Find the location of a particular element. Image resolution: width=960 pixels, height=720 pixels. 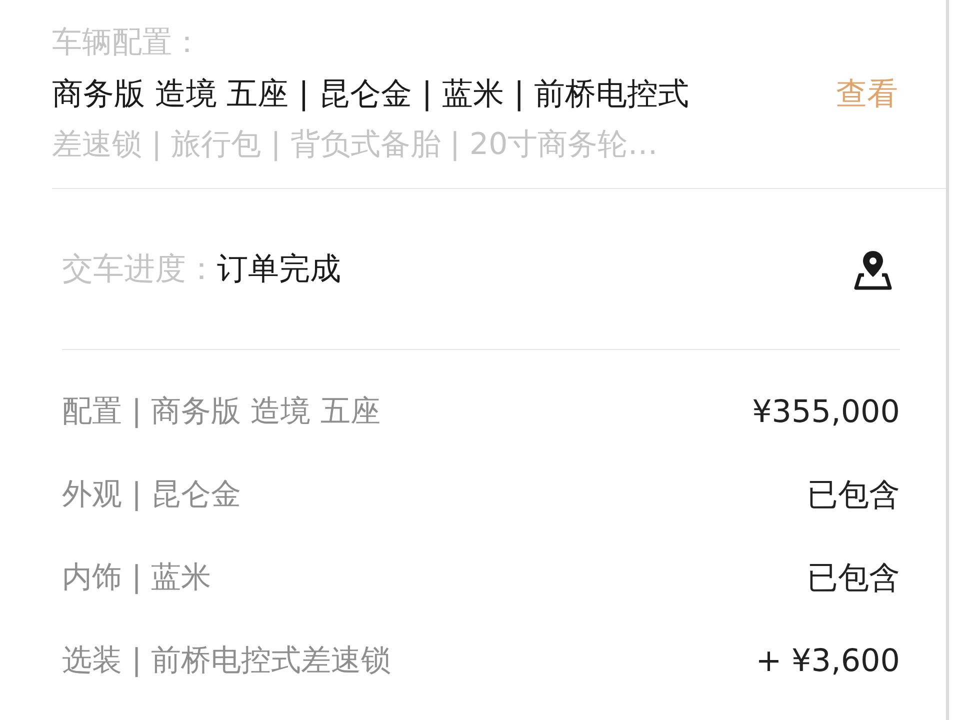

item-price: + ¥3,600 is located at coordinates (828, 660).